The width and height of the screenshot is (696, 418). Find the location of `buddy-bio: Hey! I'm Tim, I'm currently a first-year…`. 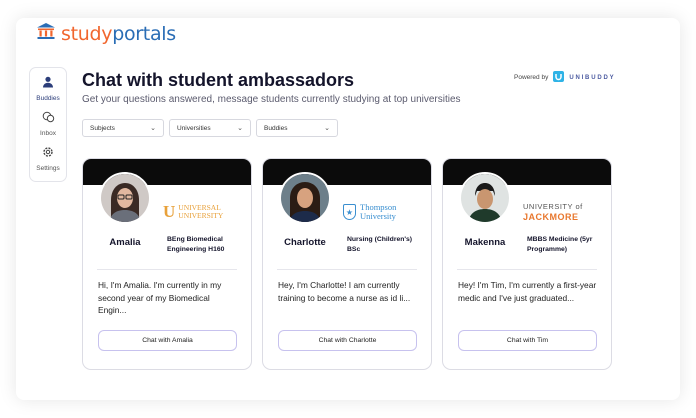

buddy-bio: Hey! I'm Tim, I'm currently a first-year… is located at coordinates (527, 291).